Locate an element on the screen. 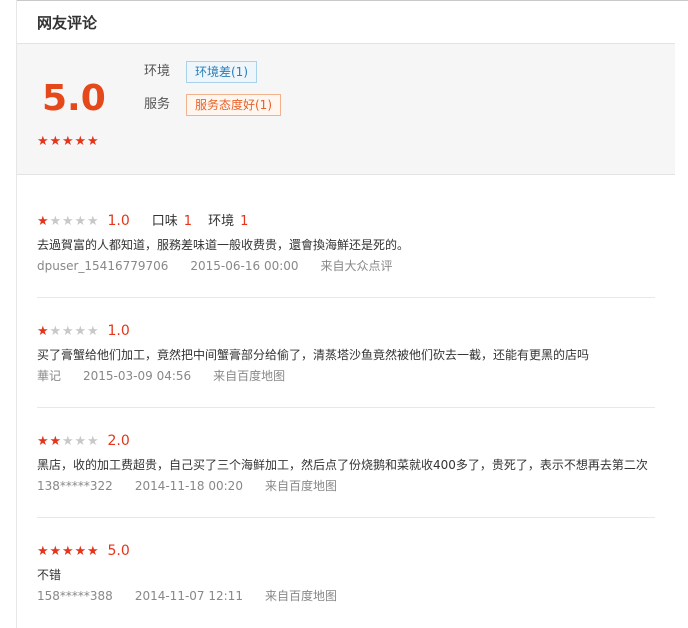  tag-row-environment: 环境 环境差(1) is located at coordinates (200, 71).